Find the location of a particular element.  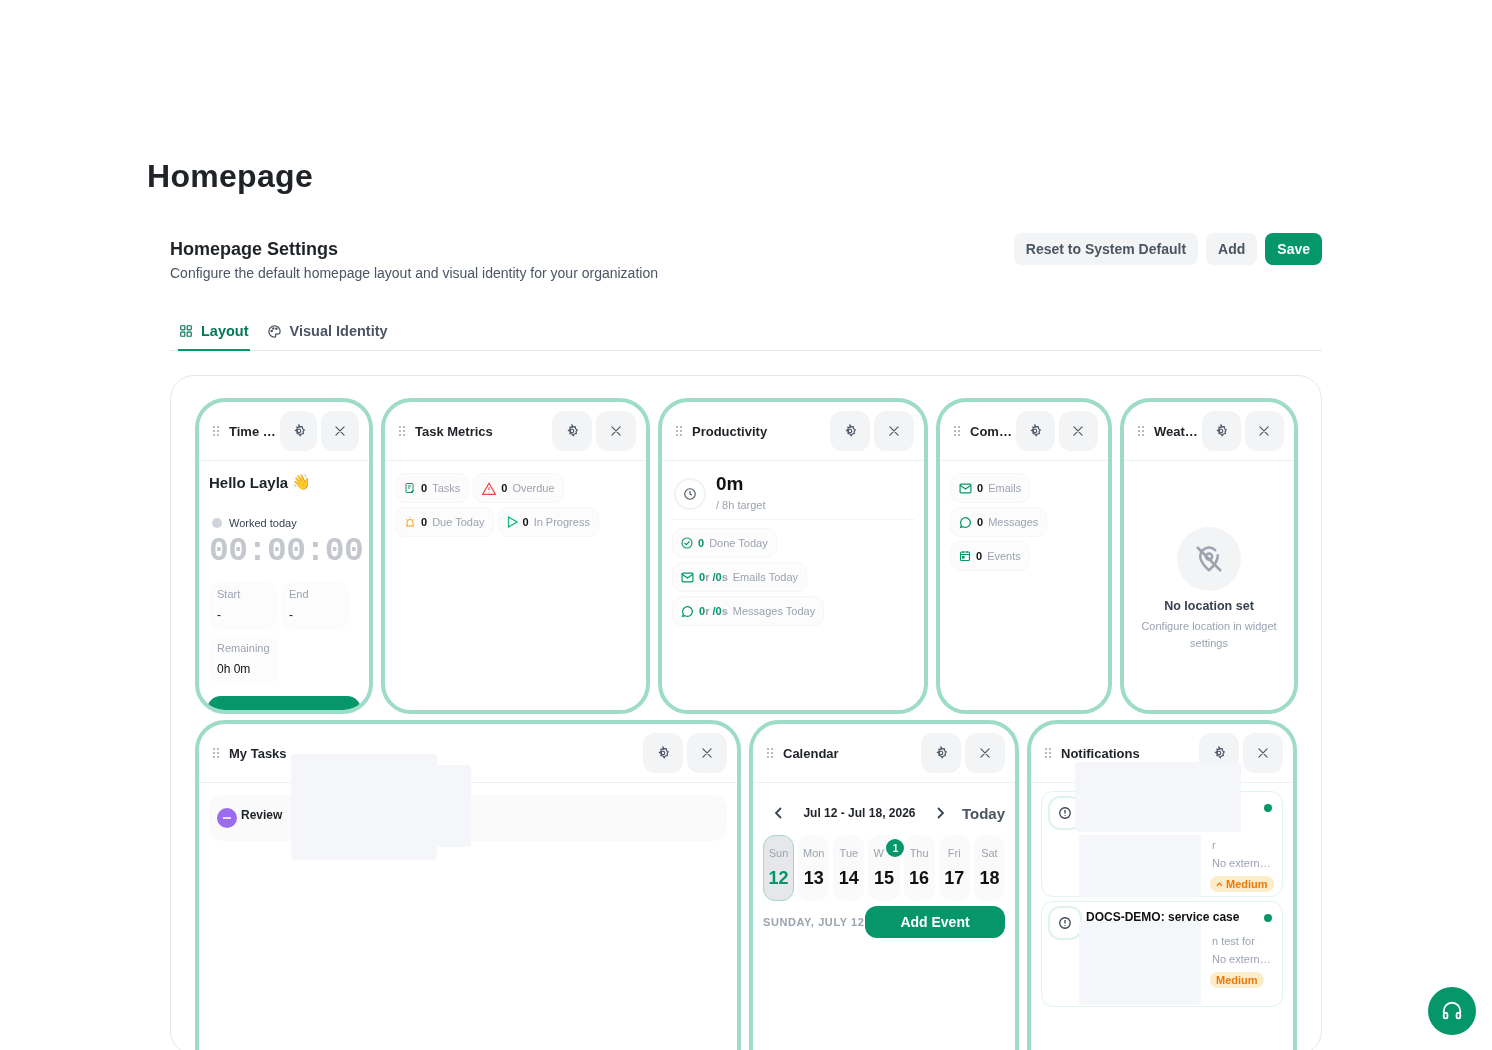

metric-chip: 0 Events is located at coordinates (990, 556).